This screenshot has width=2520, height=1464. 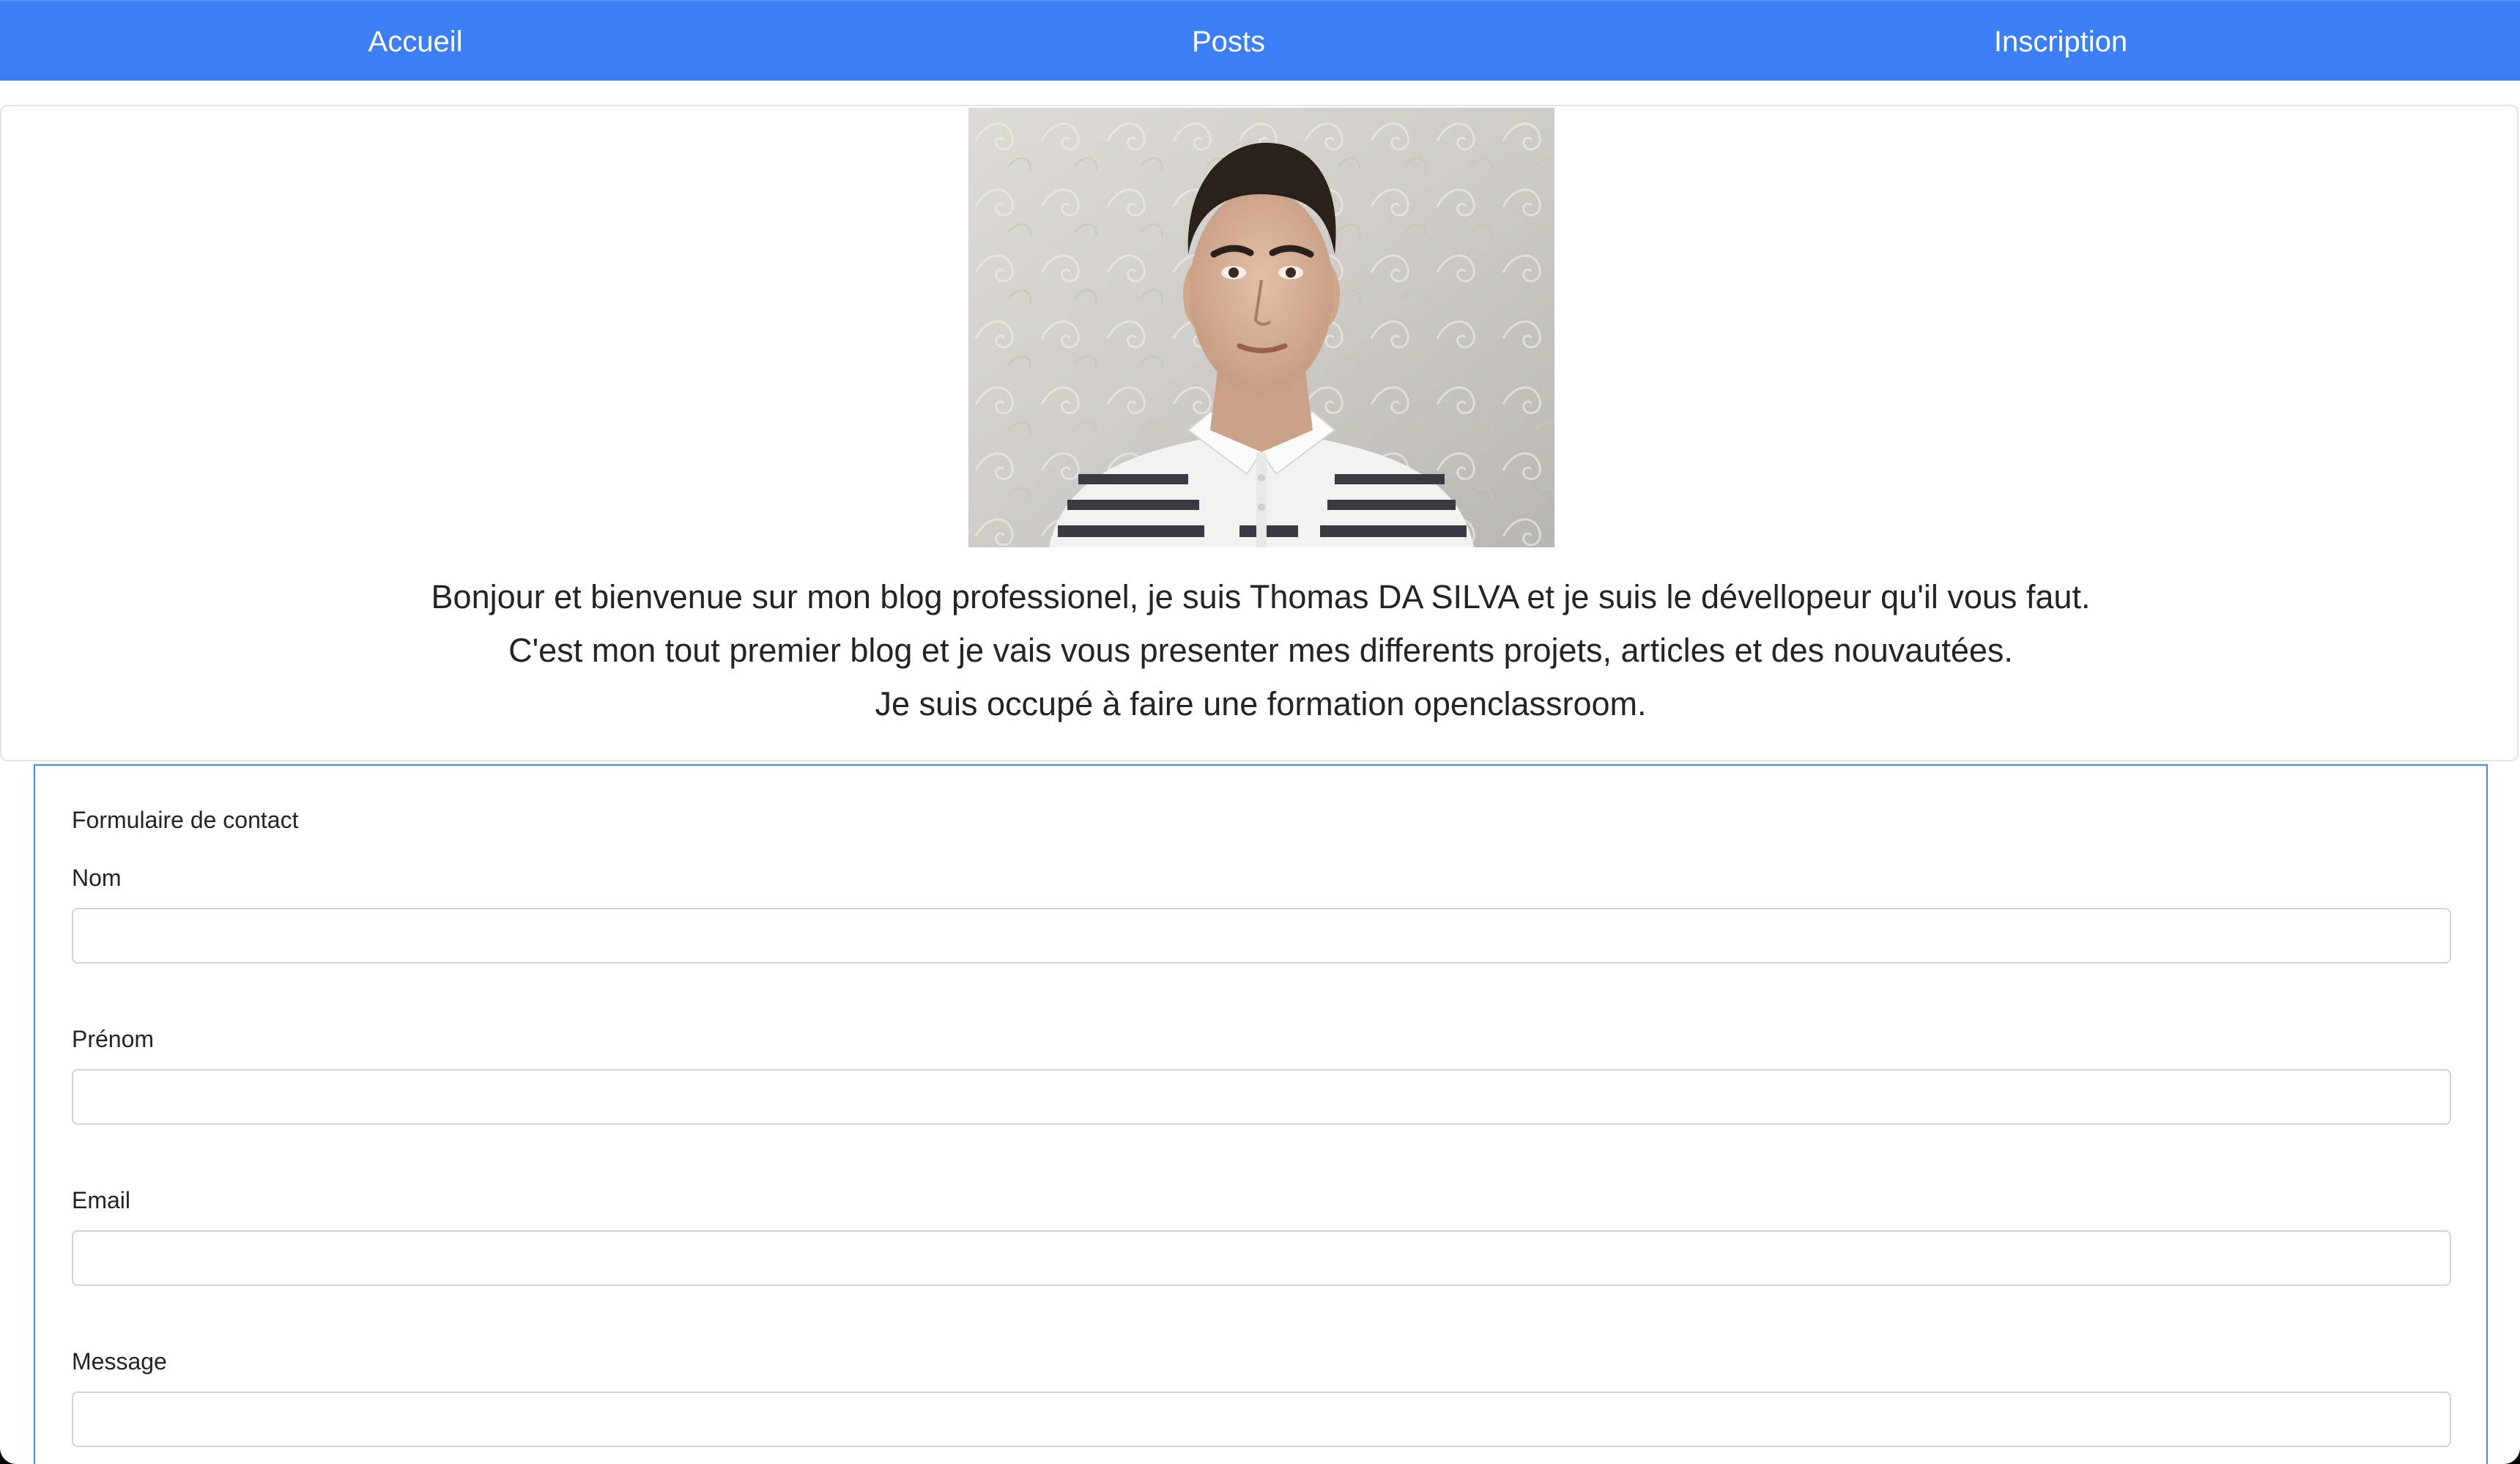 What do you see at coordinates (2060, 41) in the screenshot?
I see `nav-link-inscription: Inscription` at bounding box center [2060, 41].